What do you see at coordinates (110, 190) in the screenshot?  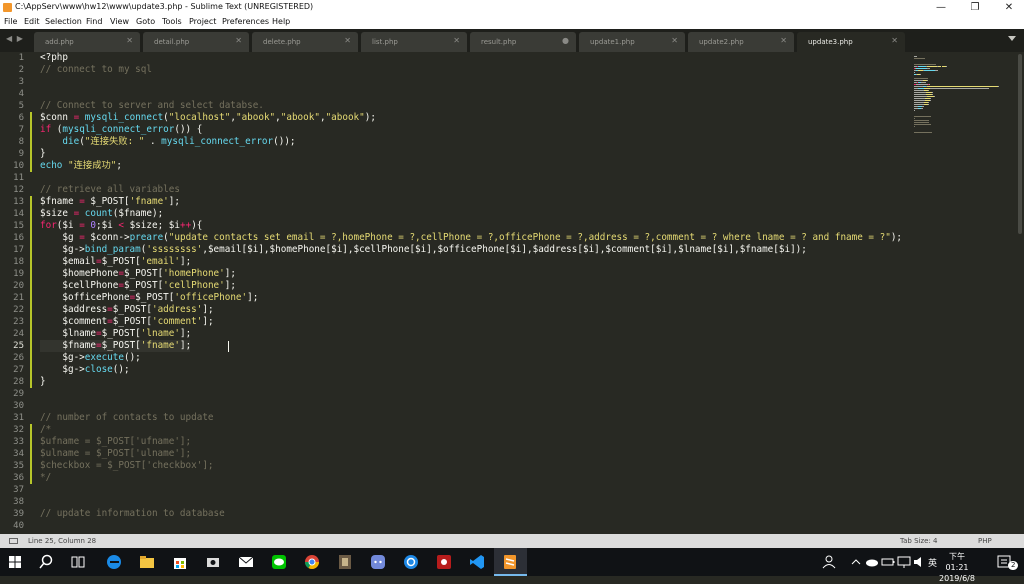 I see `code-line: // retrieve all variables` at bounding box center [110, 190].